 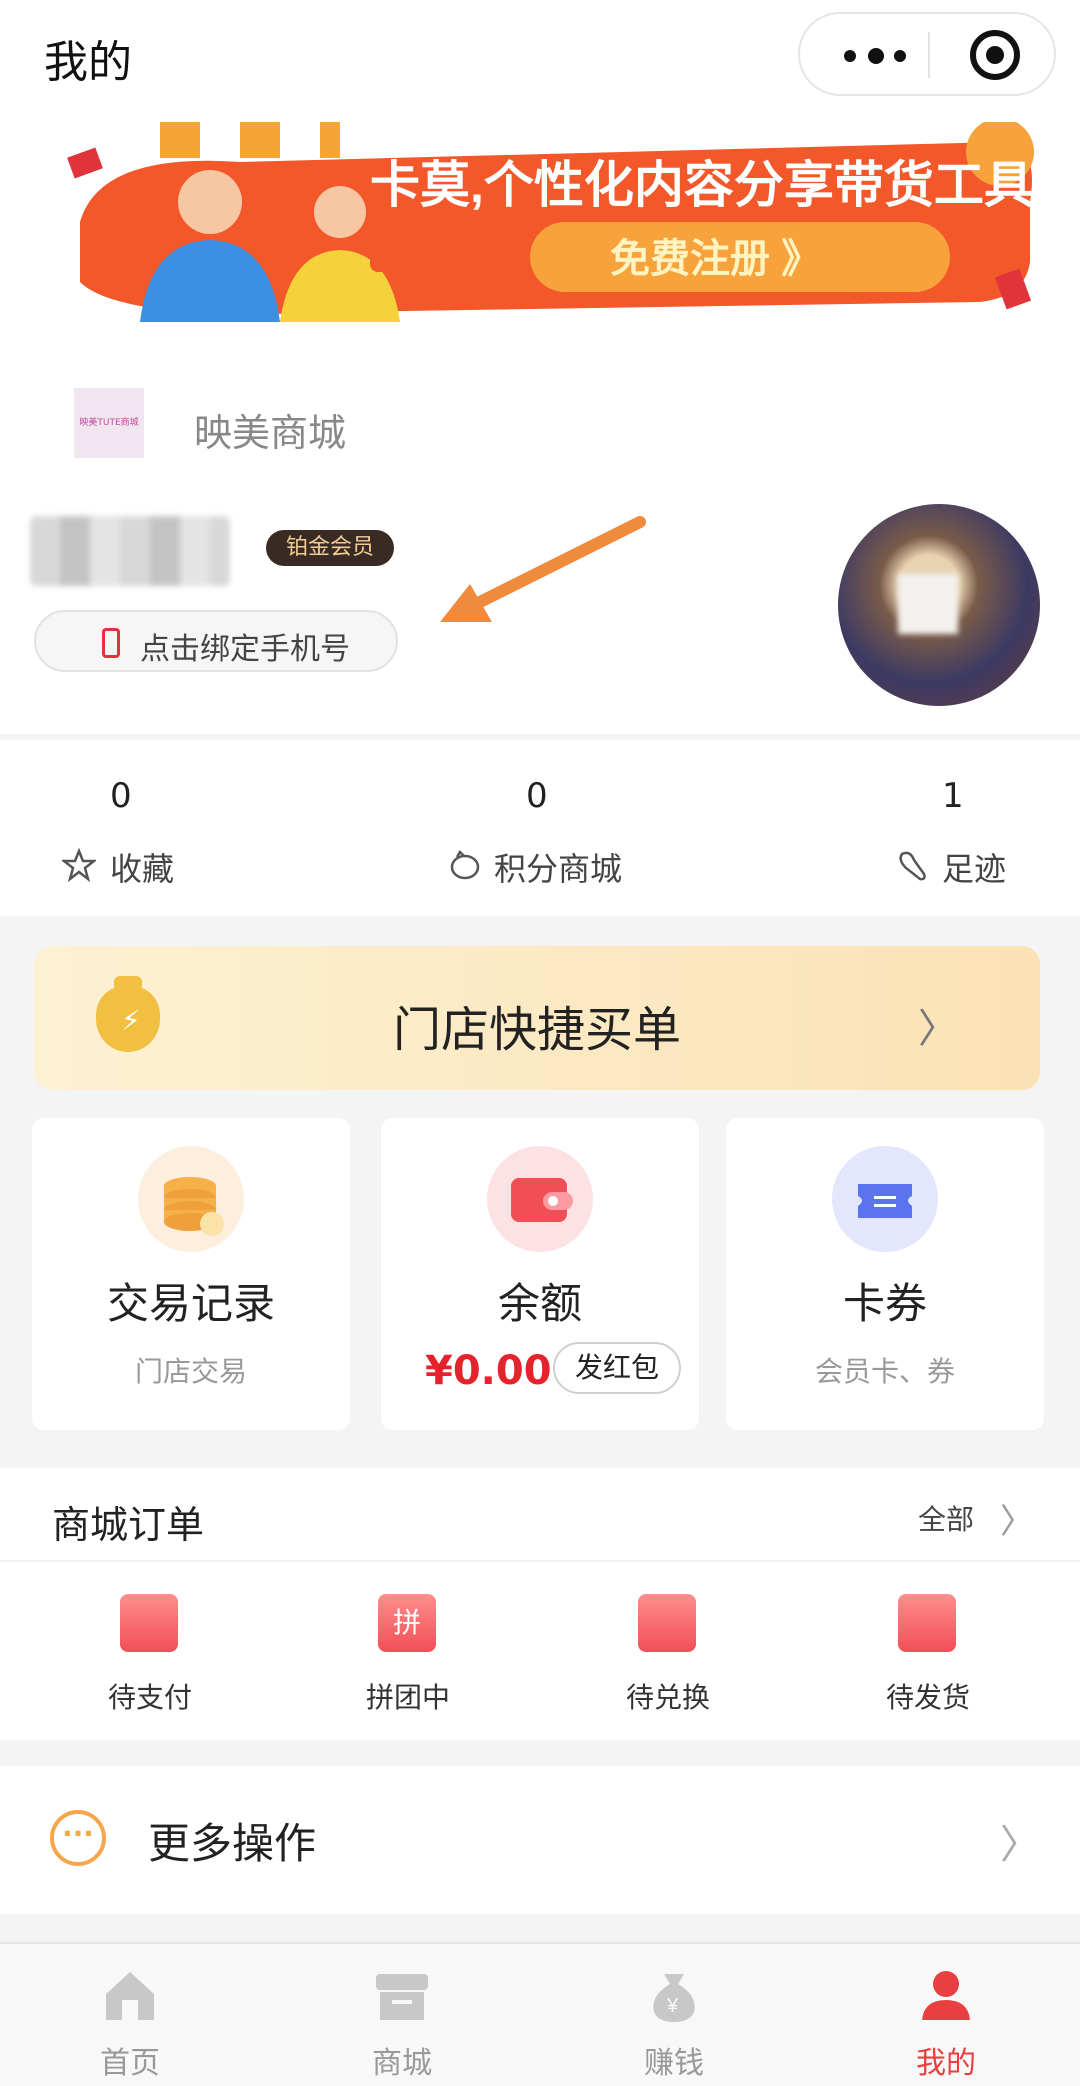 I want to click on avatar, so click(x=939, y=605).